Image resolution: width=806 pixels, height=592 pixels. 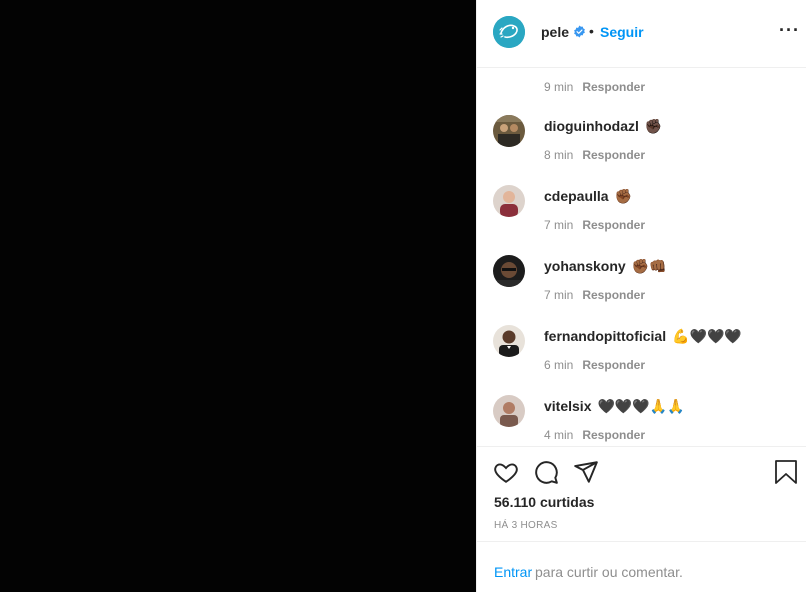 I want to click on pele-logo-icon, so click(x=509, y=32).